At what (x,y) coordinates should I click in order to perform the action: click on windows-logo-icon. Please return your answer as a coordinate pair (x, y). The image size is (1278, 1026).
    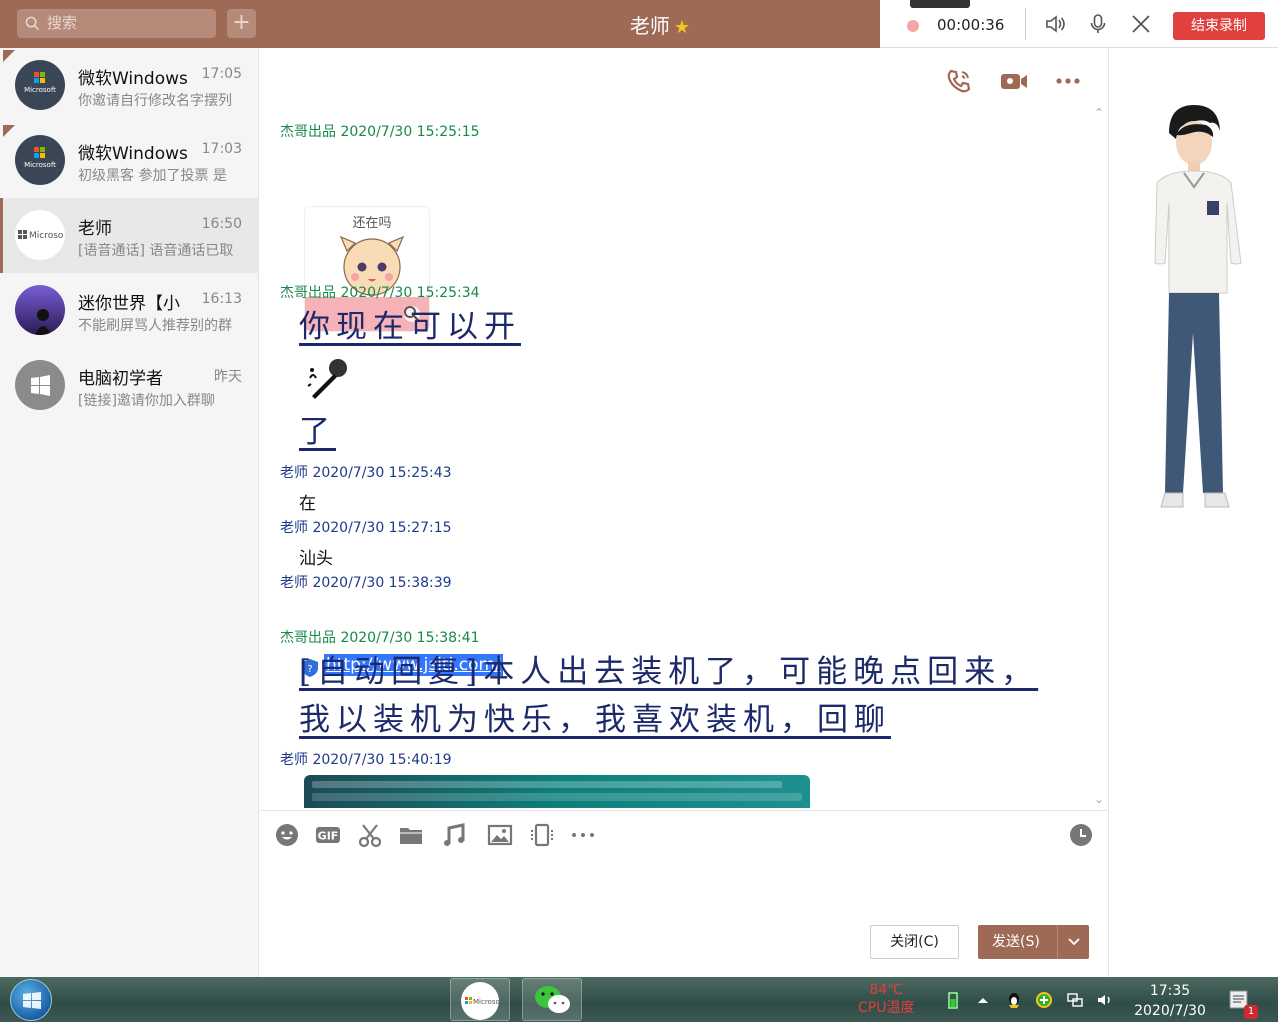
    Looking at the image, I should click on (32, 1000).